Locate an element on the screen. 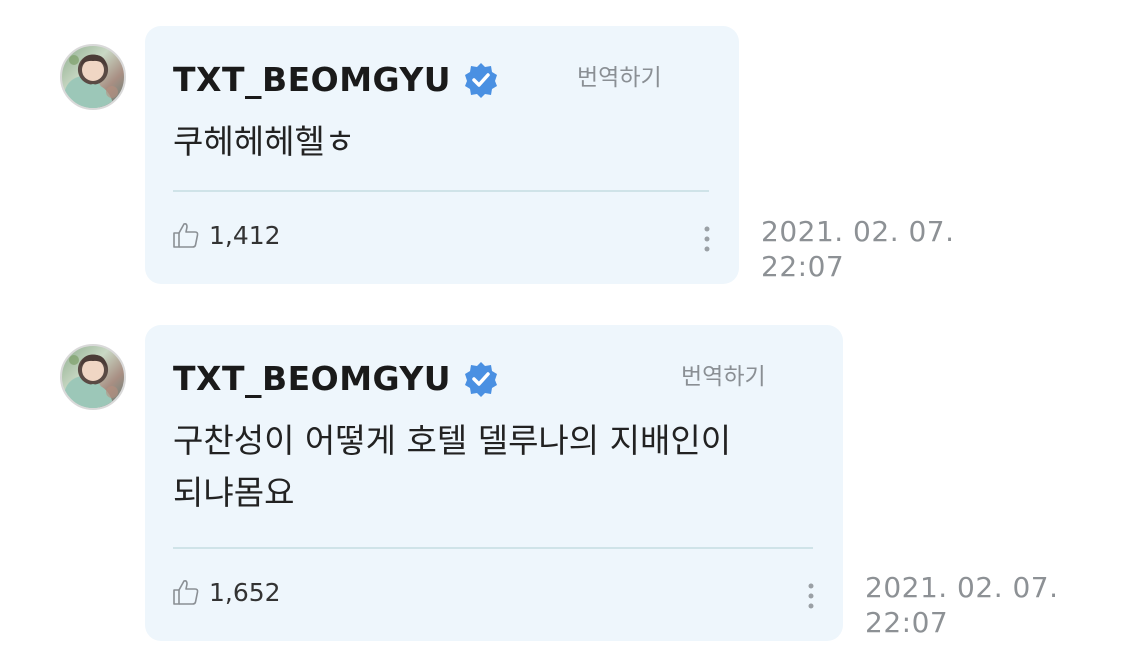 This screenshot has height=656, width=1125. comment-message: 구찬성이 어떻게 호텔 델루나의 지배인이 되냐몸요 is located at coordinates (452, 467).